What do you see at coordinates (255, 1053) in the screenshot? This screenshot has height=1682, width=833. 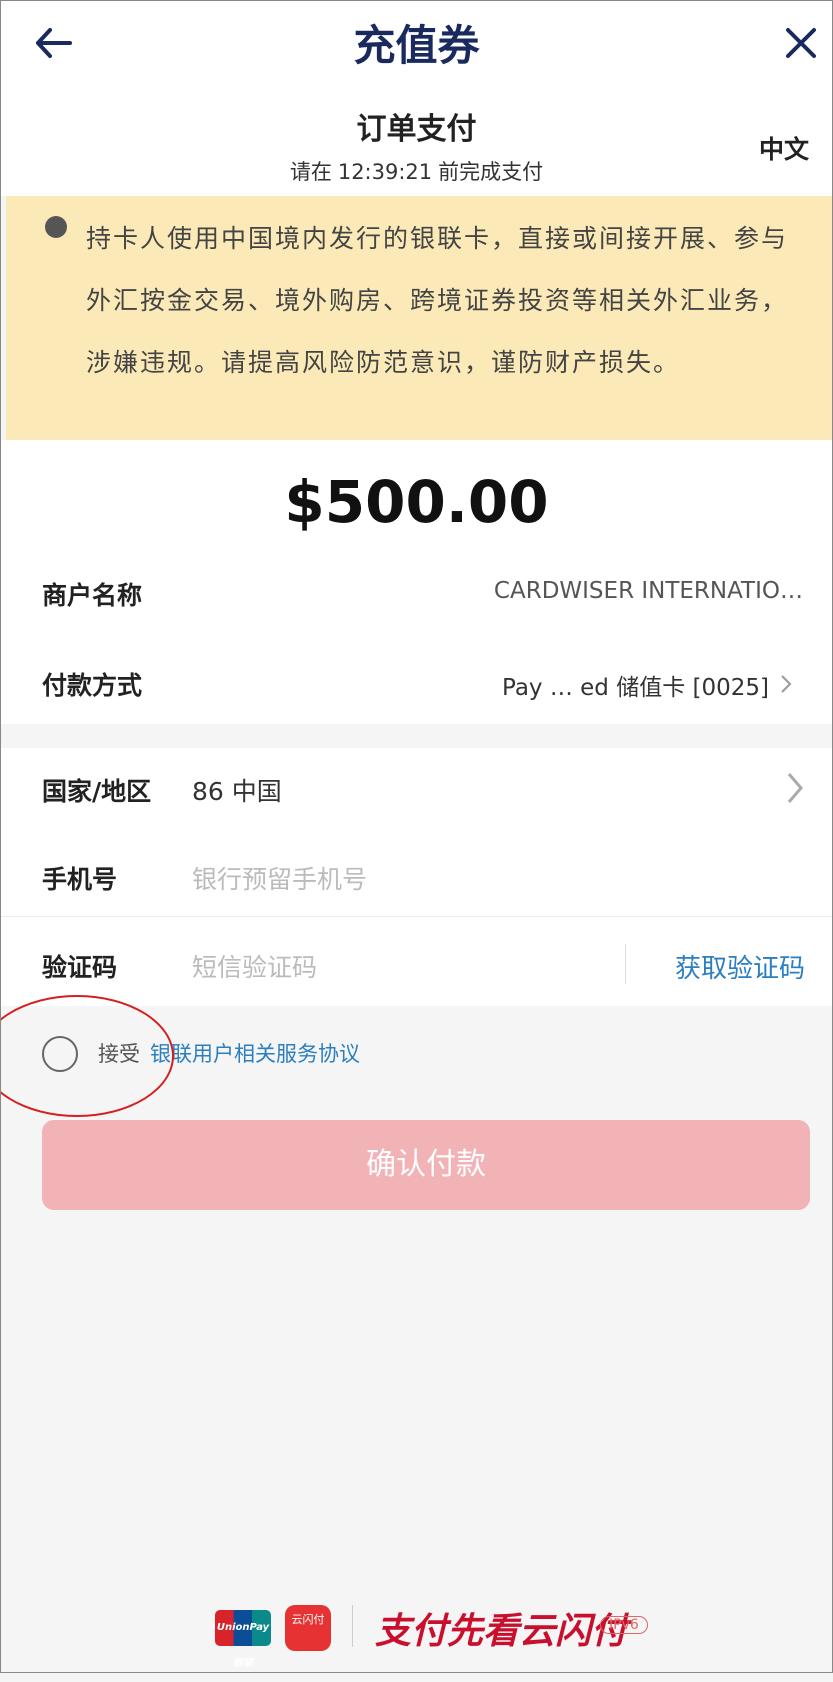 I see `agreement-link: 银联用户相关服务协议` at bounding box center [255, 1053].